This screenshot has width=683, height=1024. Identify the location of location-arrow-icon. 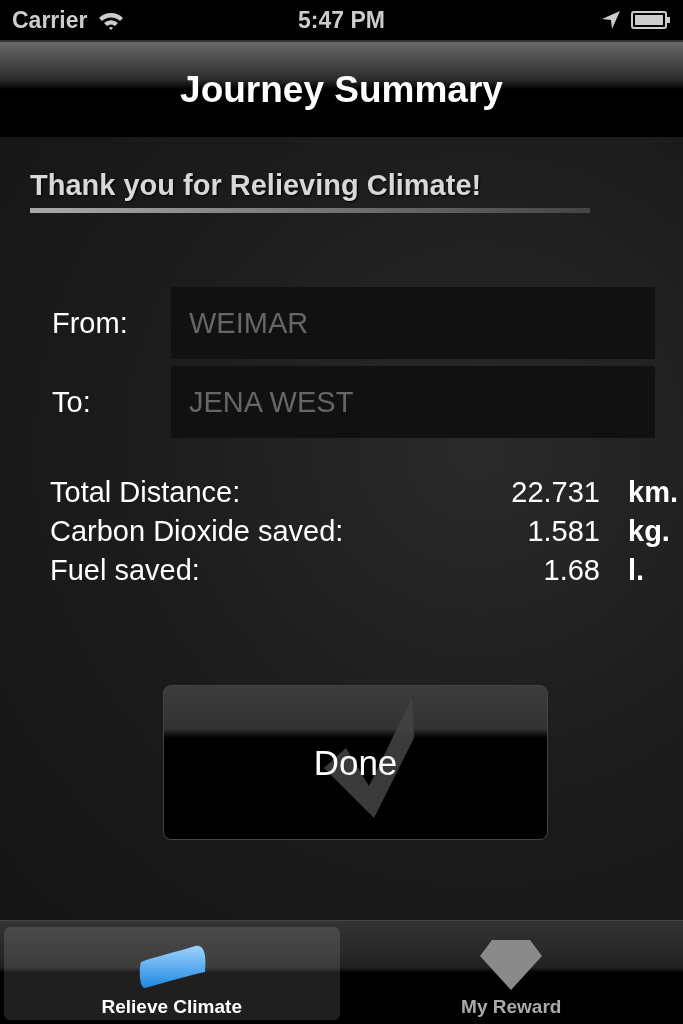
(611, 20).